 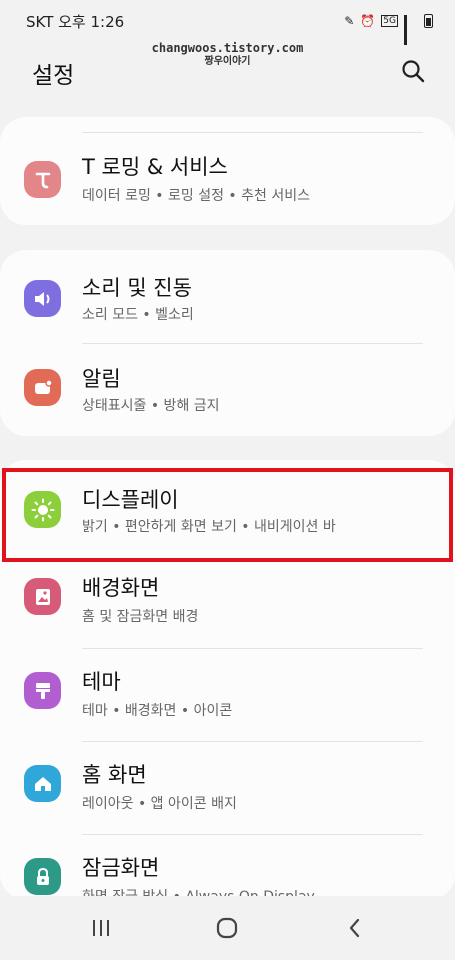 What do you see at coordinates (42, 690) in the screenshot?
I see `theme-icon` at bounding box center [42, 690].